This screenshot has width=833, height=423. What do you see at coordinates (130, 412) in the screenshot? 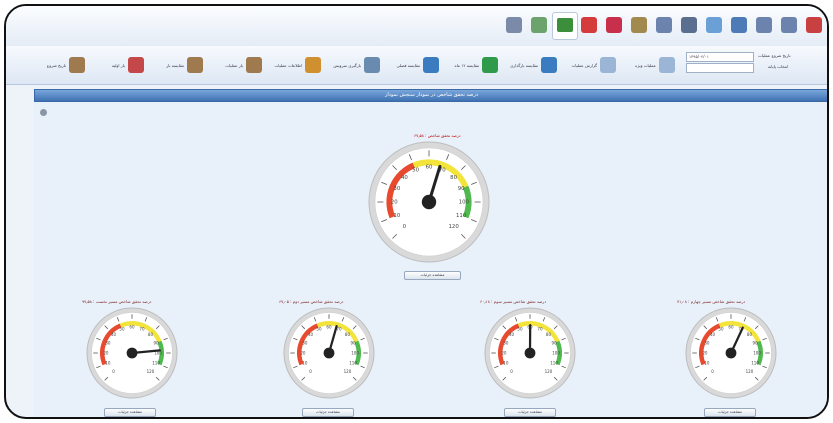
I see `gauge-1-details-button: مشاهده جزئیات` at bounding box center [130, 412].